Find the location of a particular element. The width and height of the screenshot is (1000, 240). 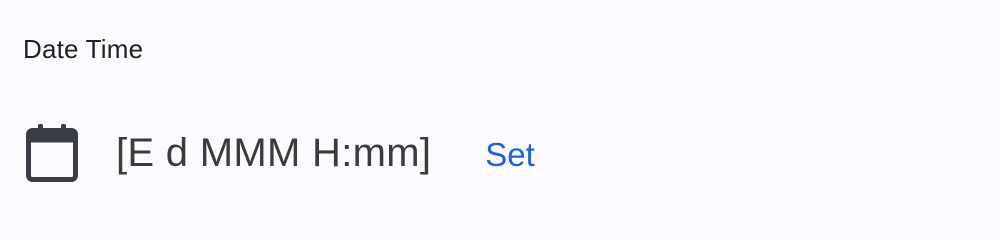

set-button: Set is located at coordinates (510, 155).